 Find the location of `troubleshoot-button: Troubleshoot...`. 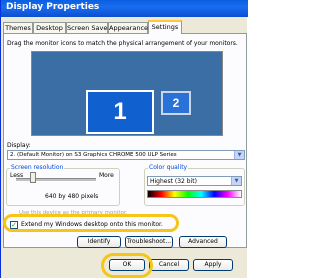

troubleshoot-button: Troubleshoot... is located at coordinates (149, 242).